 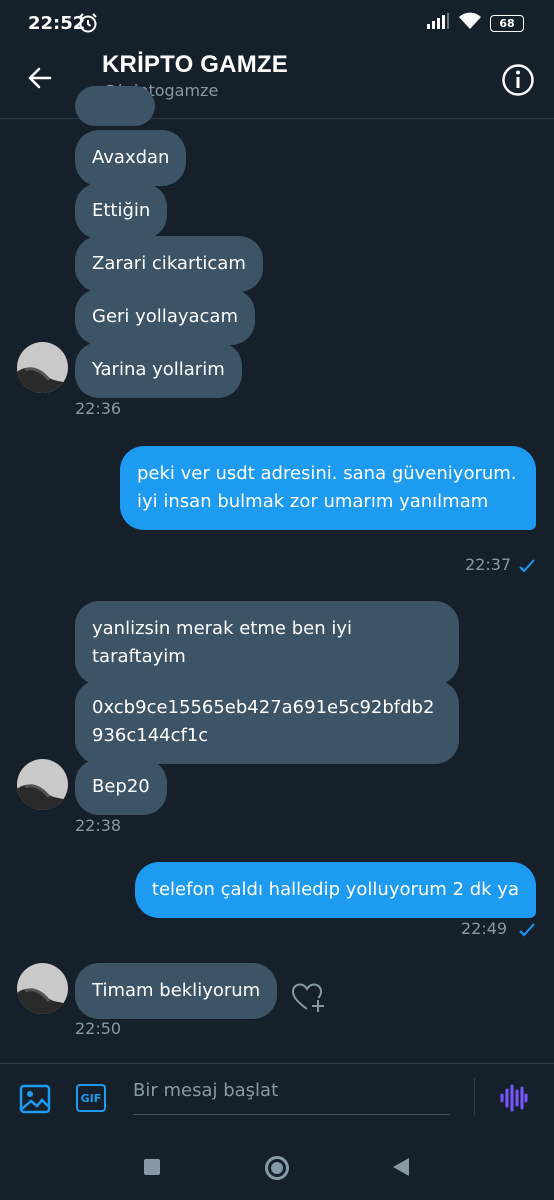 I want to click on message-timestamp: 22:37, so click(x=488, y=564).